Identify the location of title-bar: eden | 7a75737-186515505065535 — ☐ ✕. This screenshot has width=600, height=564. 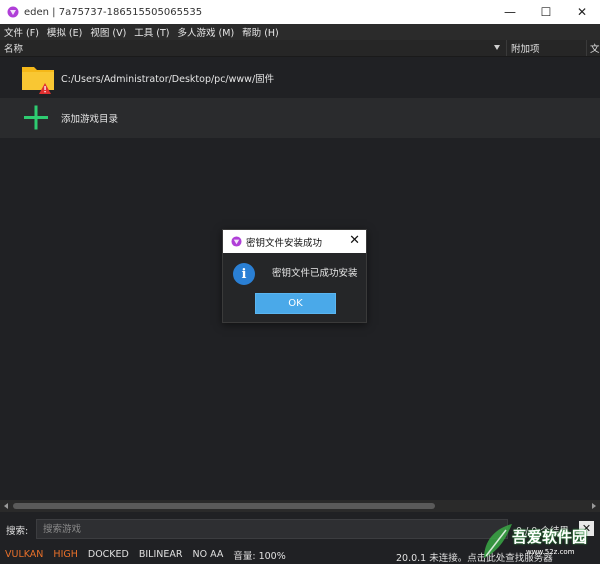
(300, 12).